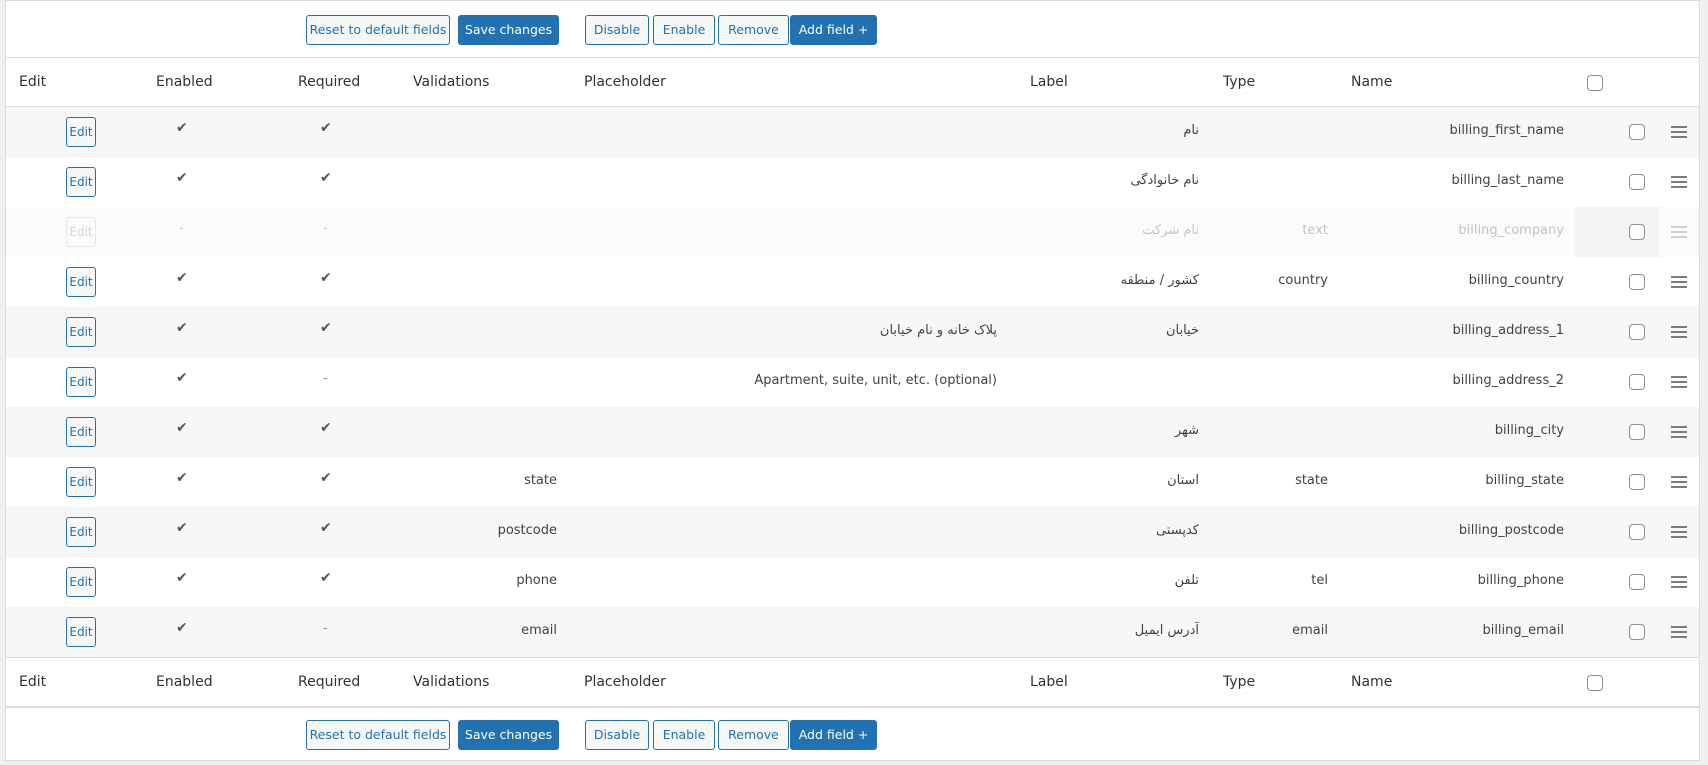 The width and height of the screenshot is (1708, 765). Describe the element at coordinates (1186, 430) in the screenshot. I see `label-cell: شهر` at that location.